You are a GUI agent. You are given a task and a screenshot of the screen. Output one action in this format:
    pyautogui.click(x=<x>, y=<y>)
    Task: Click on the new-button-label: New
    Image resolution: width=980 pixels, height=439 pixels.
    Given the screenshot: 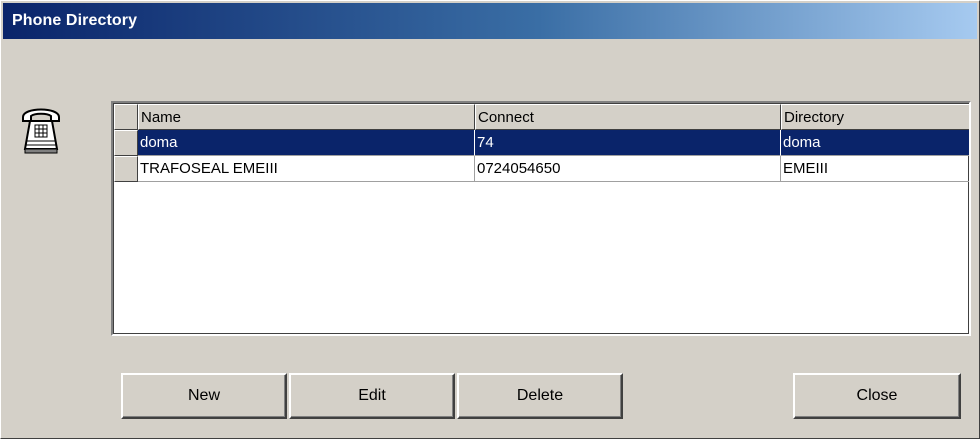 What is the action you would take?
    pyautogui.click(x=203, y=395)
    